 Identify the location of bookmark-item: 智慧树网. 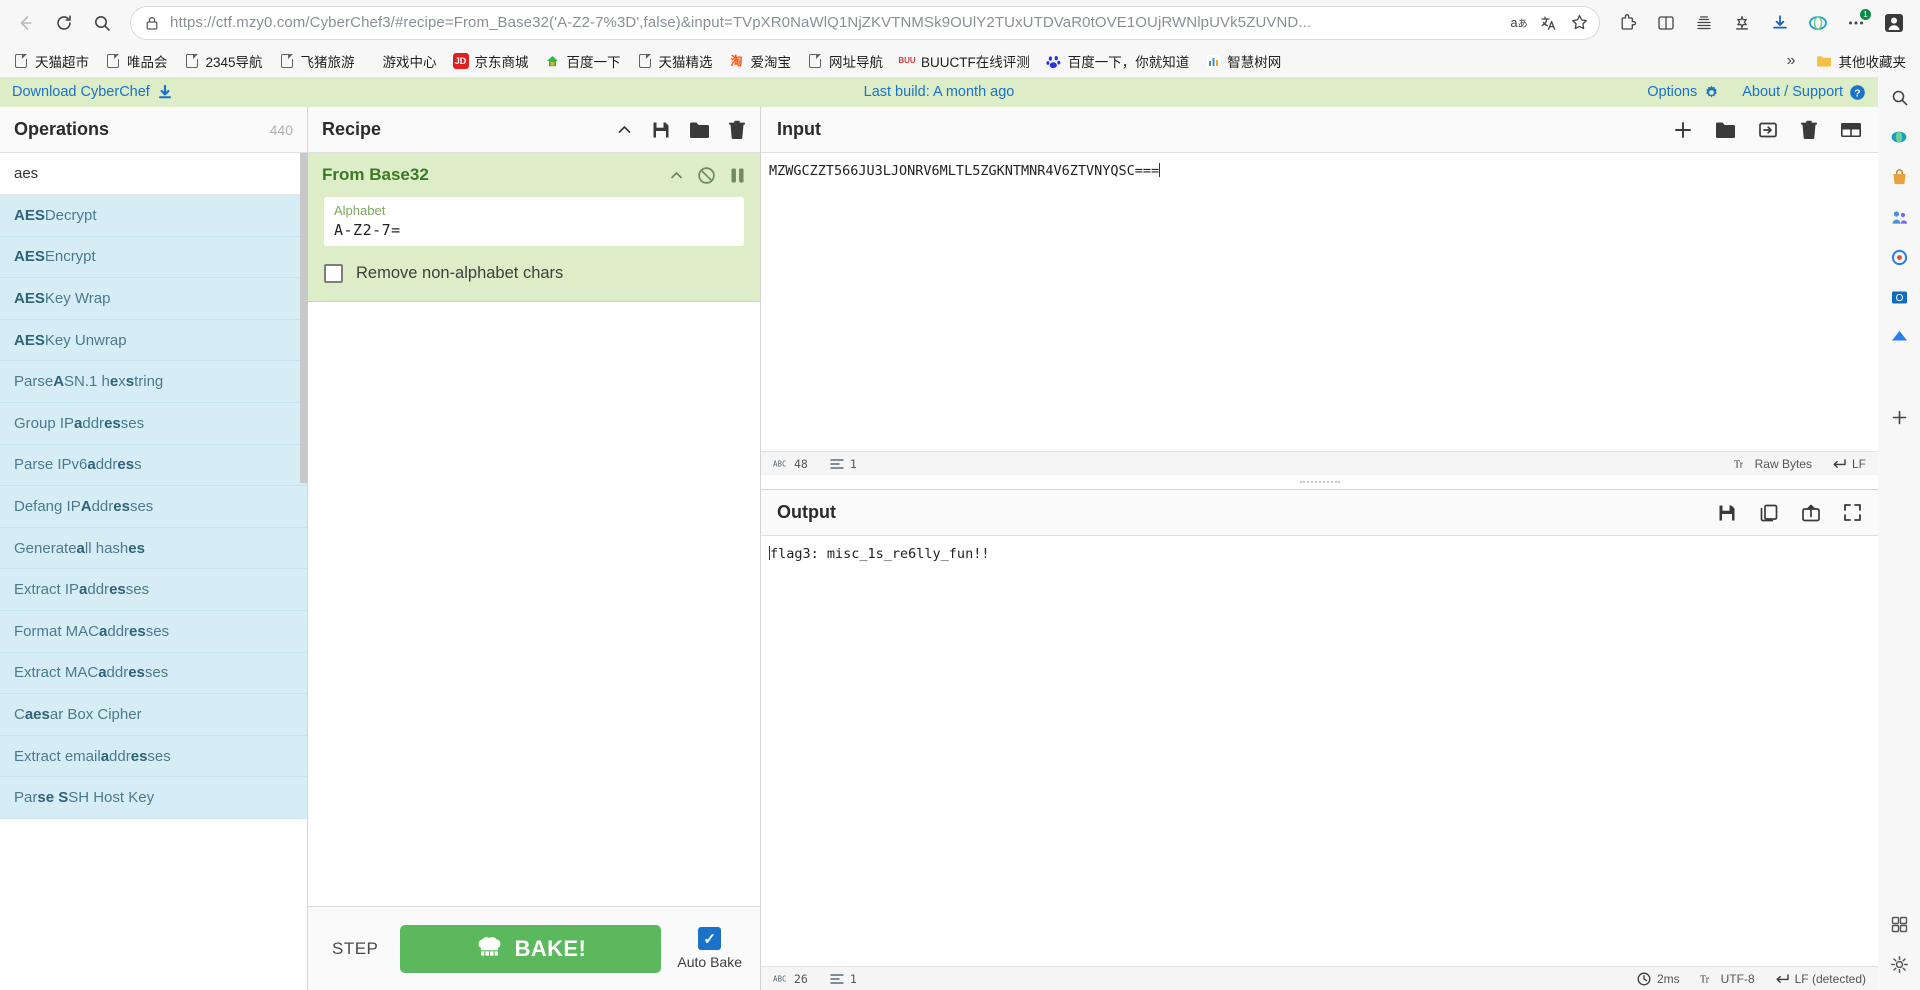
(1243, 61).